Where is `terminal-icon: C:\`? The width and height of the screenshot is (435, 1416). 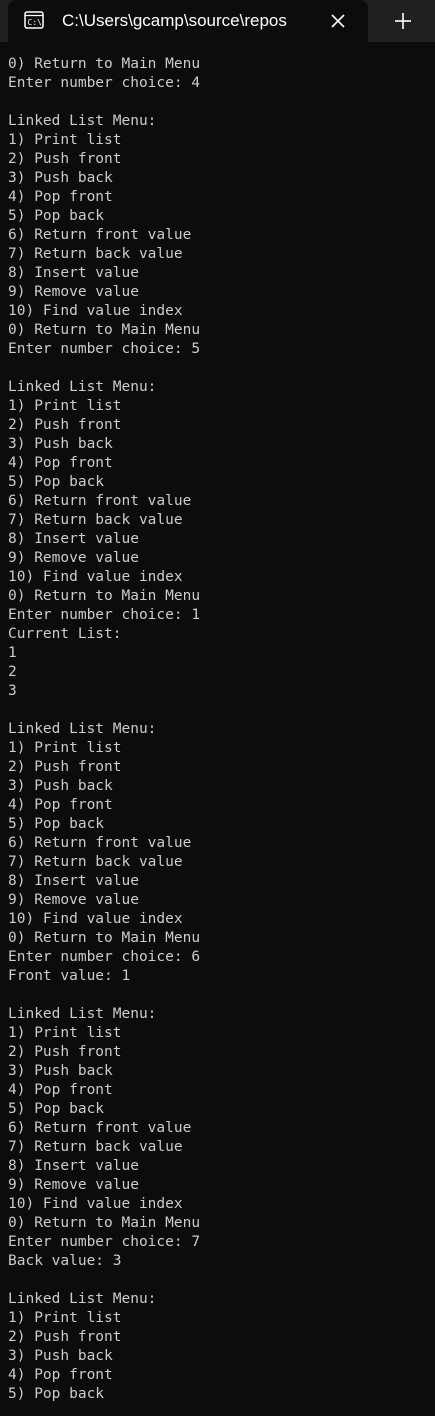 terminal-icon: C:\ is located at coordinates (34, 20).